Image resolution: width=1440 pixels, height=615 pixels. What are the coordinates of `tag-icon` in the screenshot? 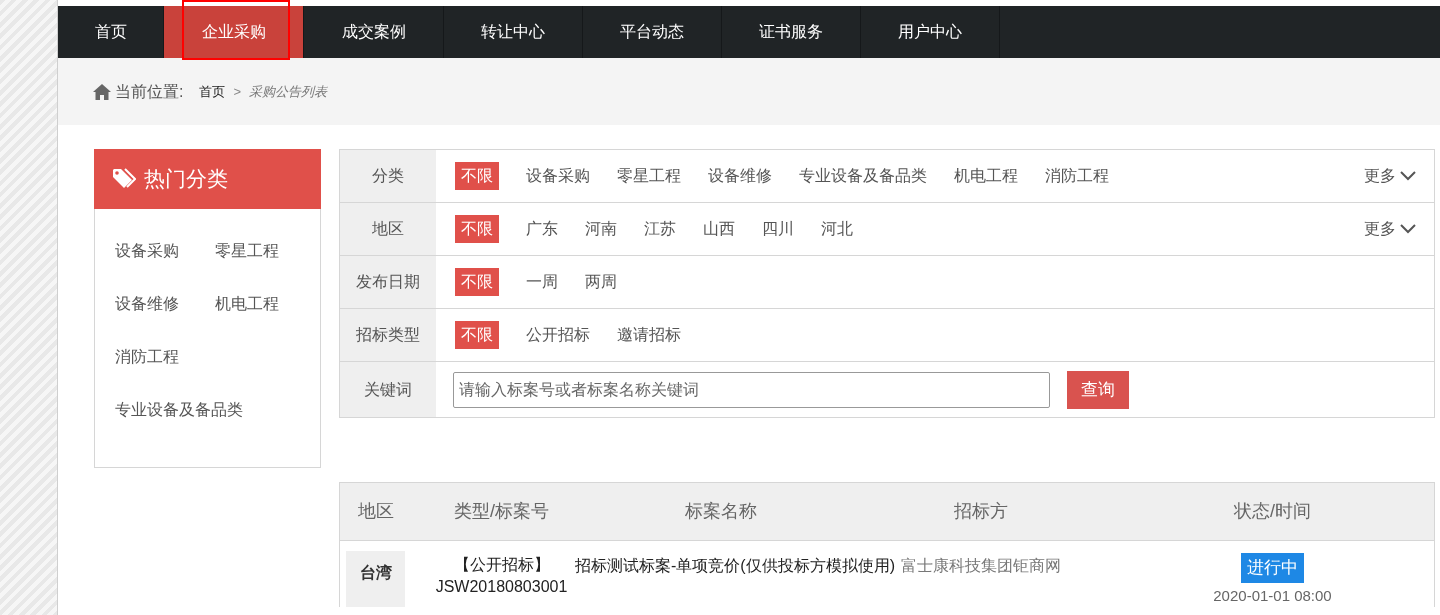 It's located at (124, 179).